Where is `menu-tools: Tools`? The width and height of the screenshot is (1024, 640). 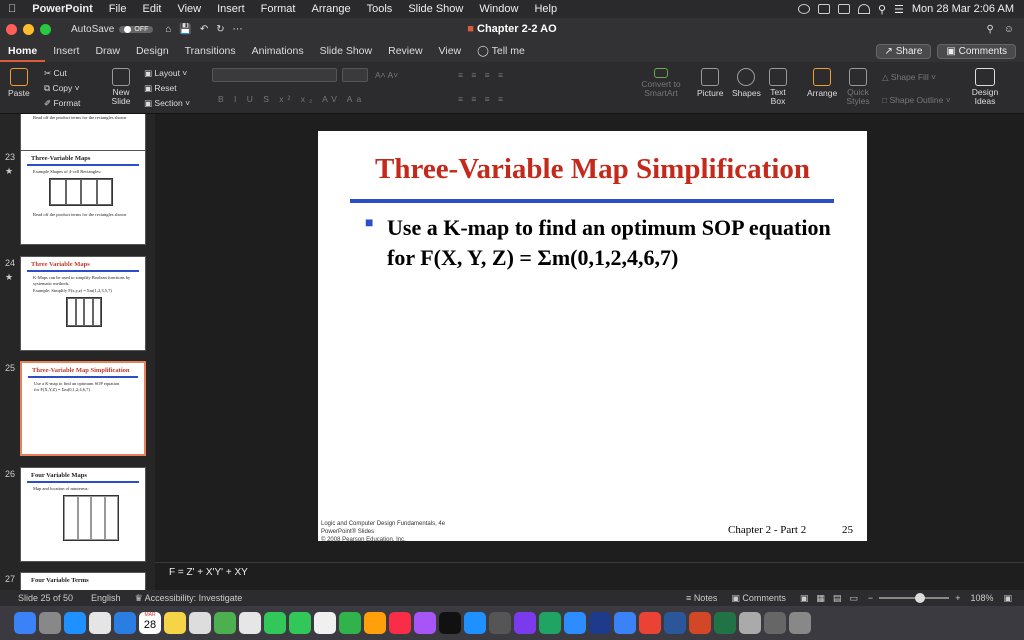 menu-tools: Tools is located at coordinates (380, 9).